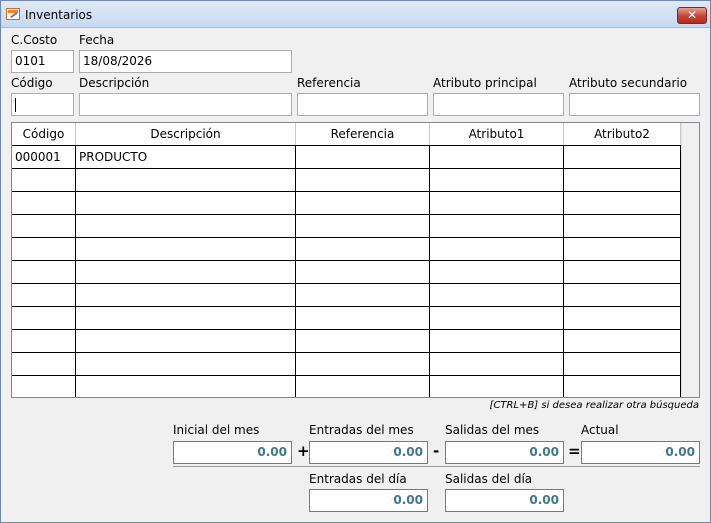  What do you see at coordinates (628, 83) in the screenshot?
I see `atributo-secundario-label: Atributo secundario` at bounding box center [628, 83].